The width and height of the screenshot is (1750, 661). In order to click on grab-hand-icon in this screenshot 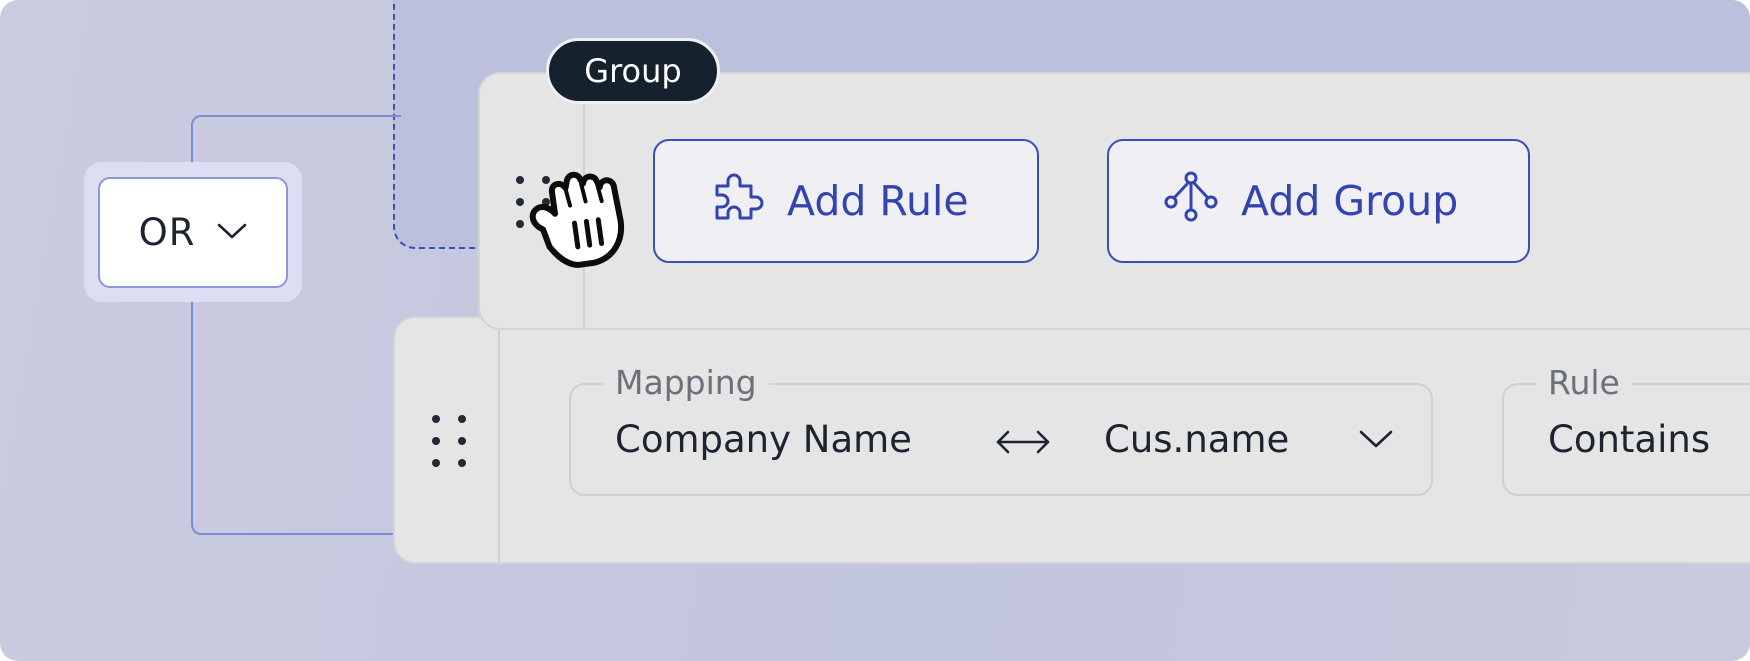, I will do `click(583, 221)`.